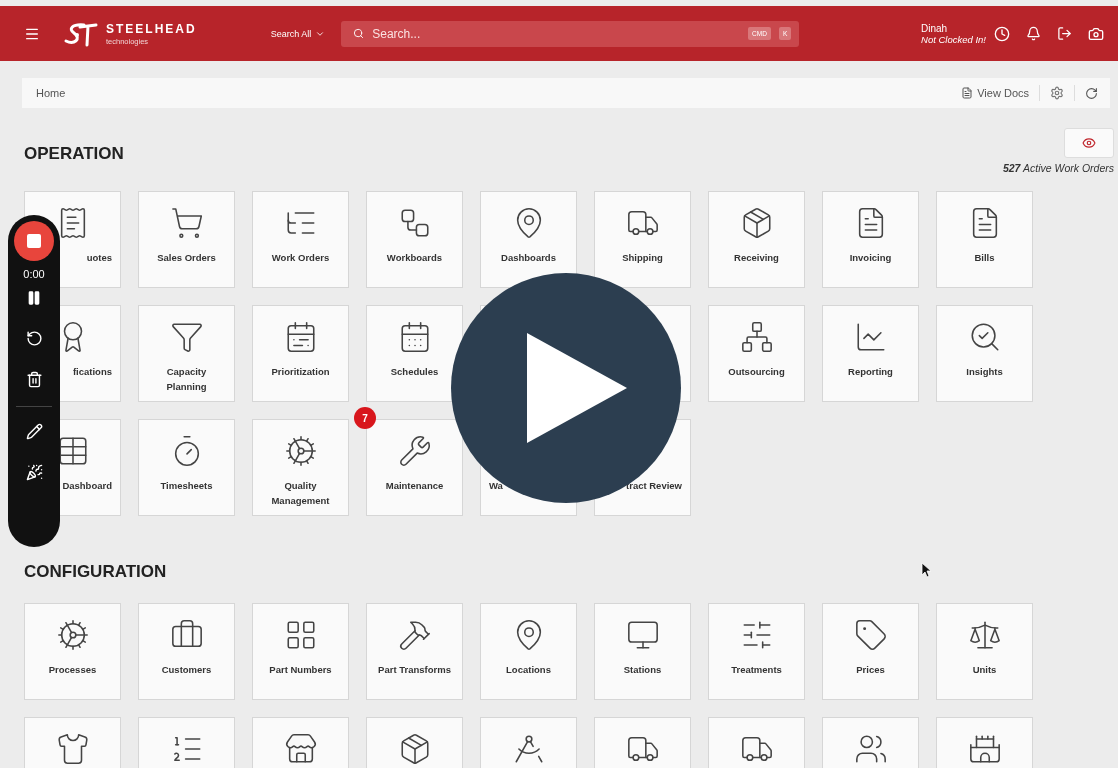  I want to click on bell-icon, so click(1033, 33).